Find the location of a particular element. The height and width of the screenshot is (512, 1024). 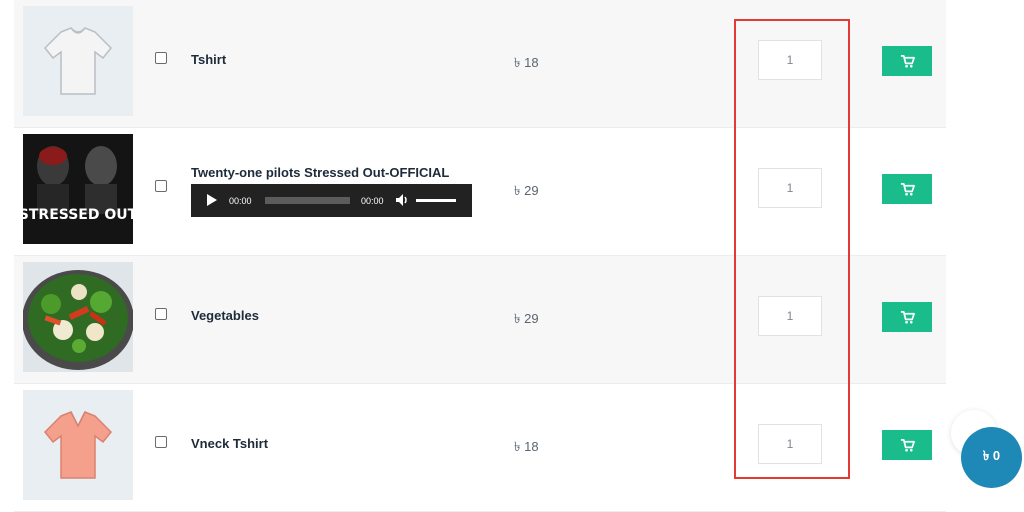

audio-duration: 00:00 is located at coordinates (372, 201).